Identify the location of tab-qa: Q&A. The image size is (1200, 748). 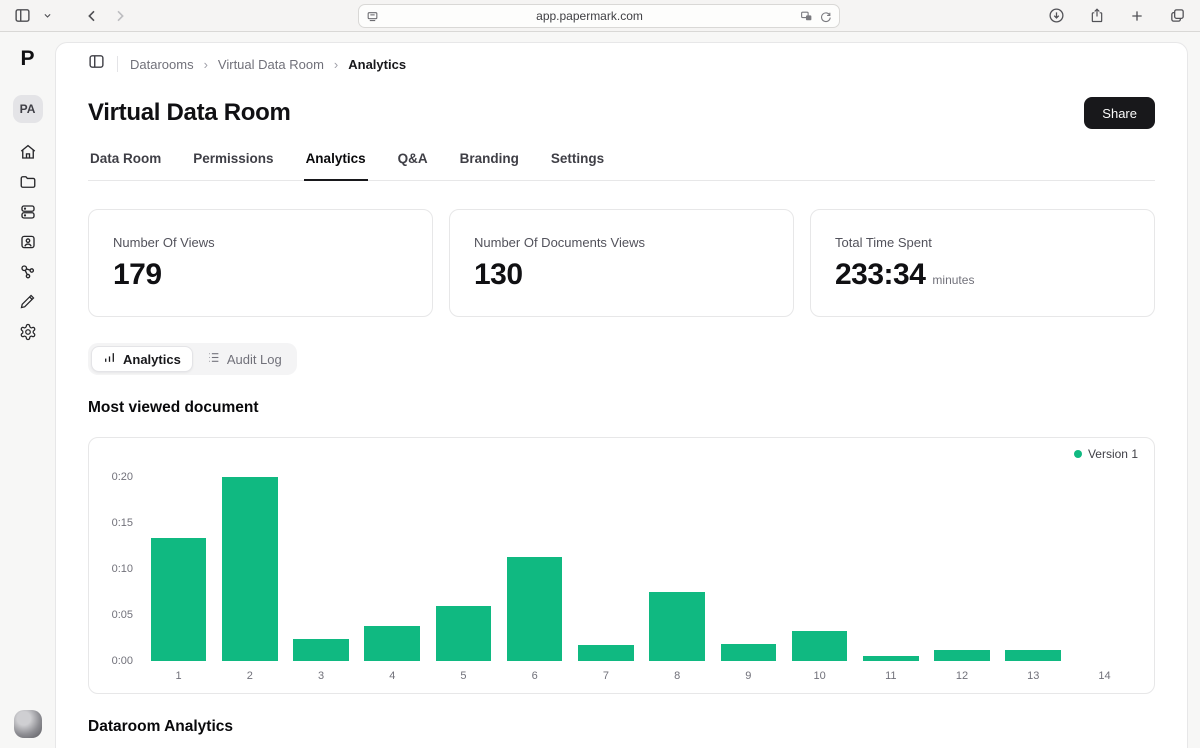
(413, 165).